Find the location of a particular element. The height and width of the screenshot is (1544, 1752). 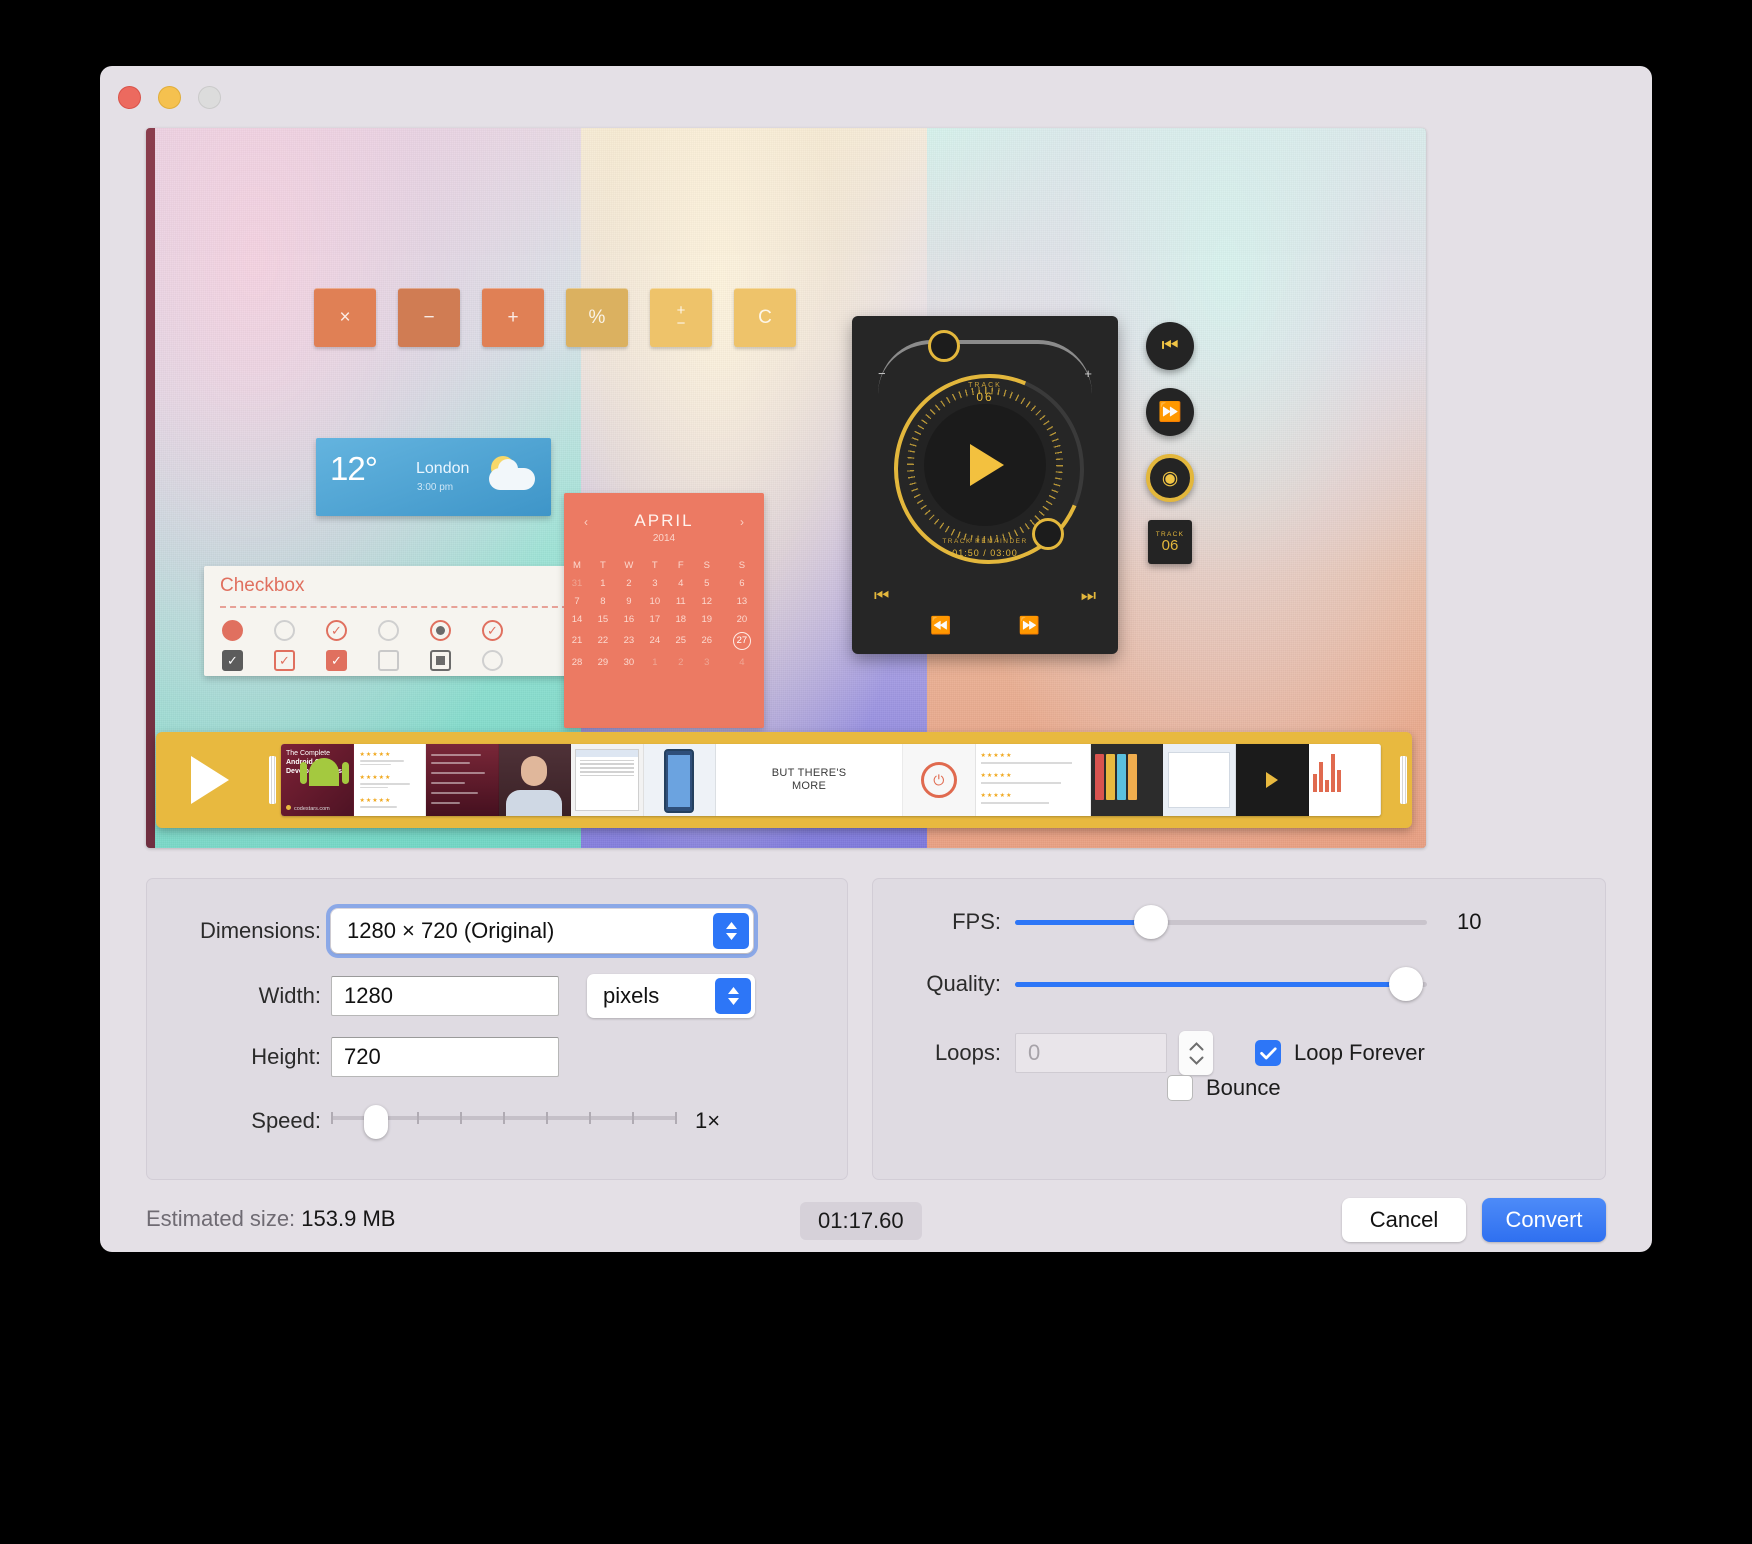

knob-icon is located at coordinates (1048, 534).